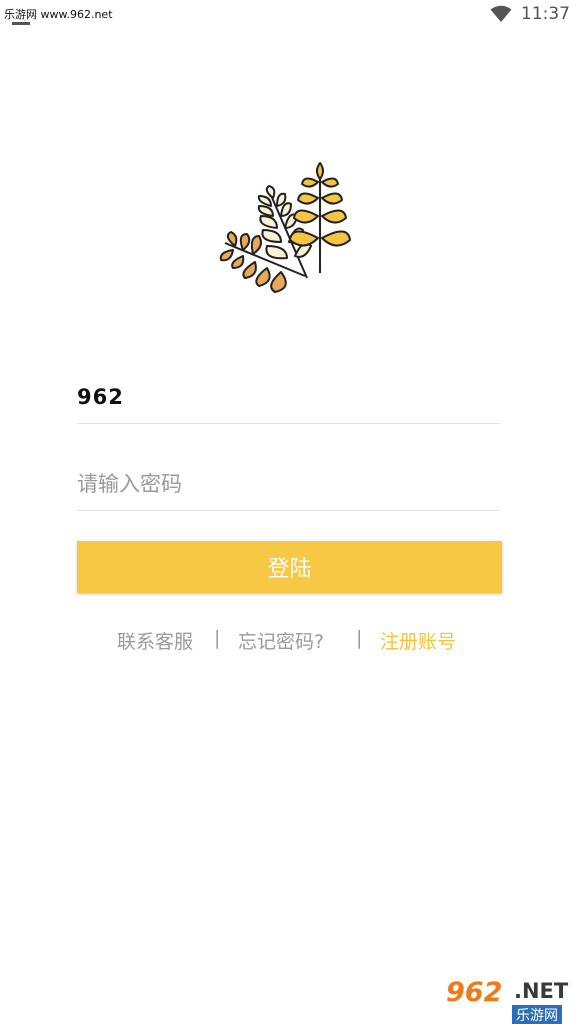 The width and height of the screenshot is (576, 1024). I want to click on login-button: 登陆, so click(289, 567).